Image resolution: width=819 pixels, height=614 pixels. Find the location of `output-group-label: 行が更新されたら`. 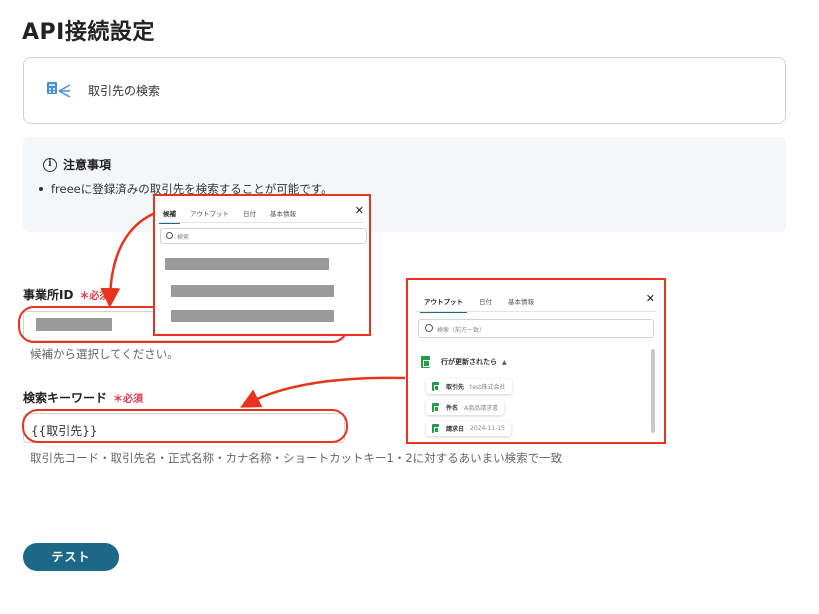

output-group-label: 行が更新されたら is located at coordinates (469, 362).